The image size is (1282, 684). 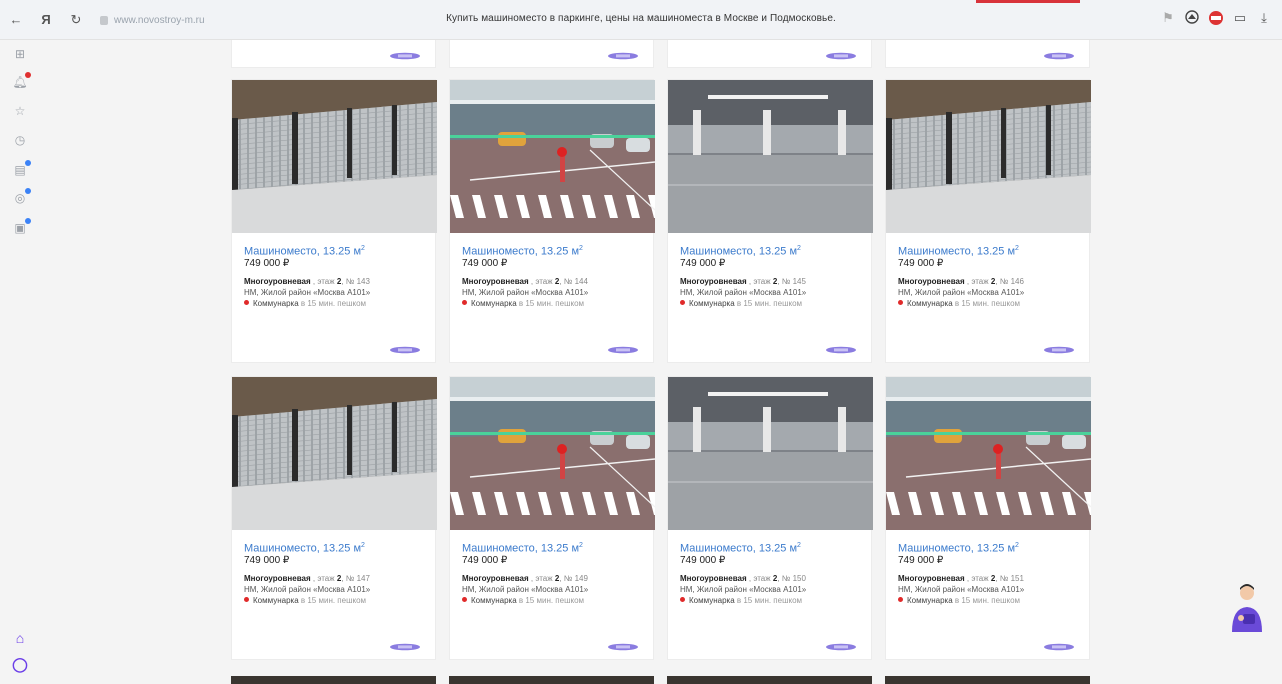 I want to click on bookmark-icon: ⚑, so click(x=1168, y=18).